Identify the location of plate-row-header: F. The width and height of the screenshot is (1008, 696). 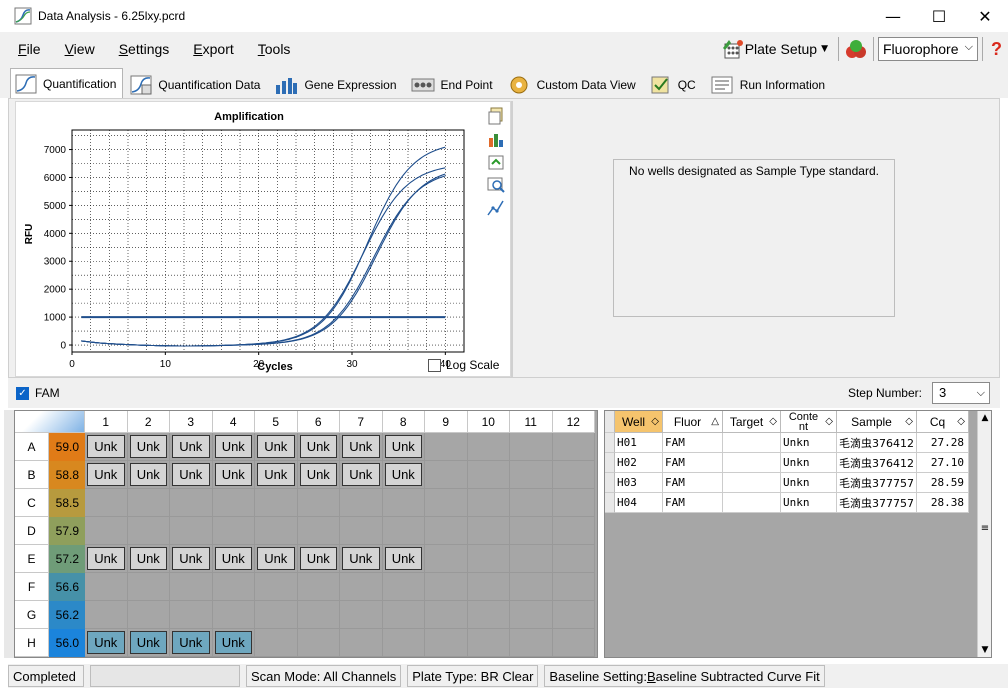
(32, 587).